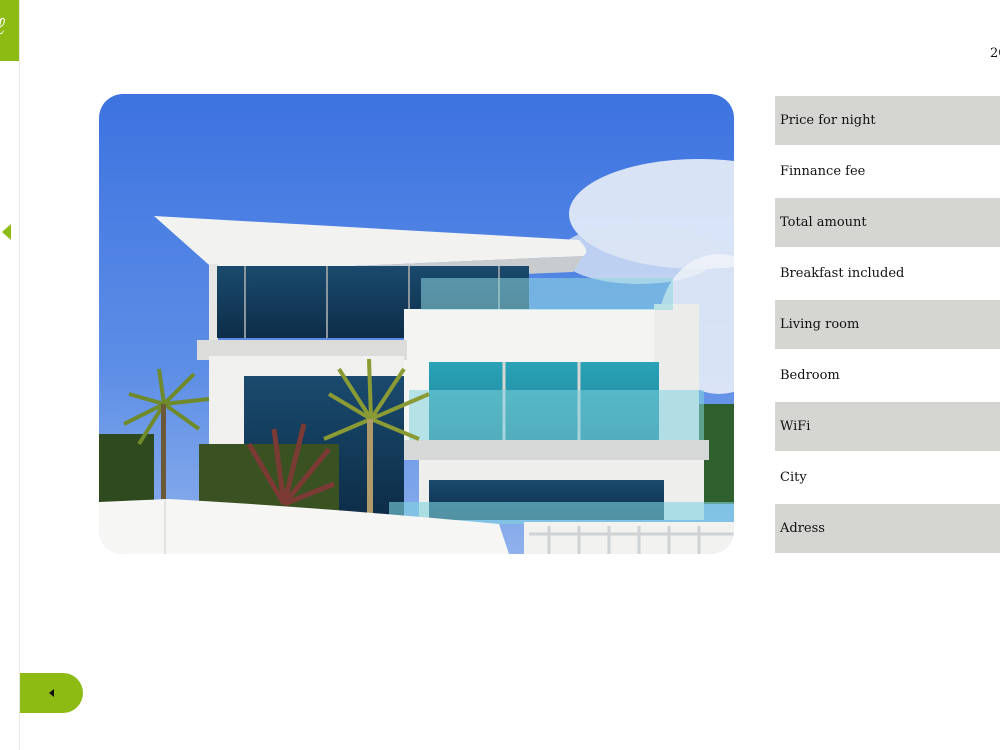  What do you see at coordinates (828, 120) in the screenshot?
I see `detail-label: Price for night` at bounding box center [828, 120].